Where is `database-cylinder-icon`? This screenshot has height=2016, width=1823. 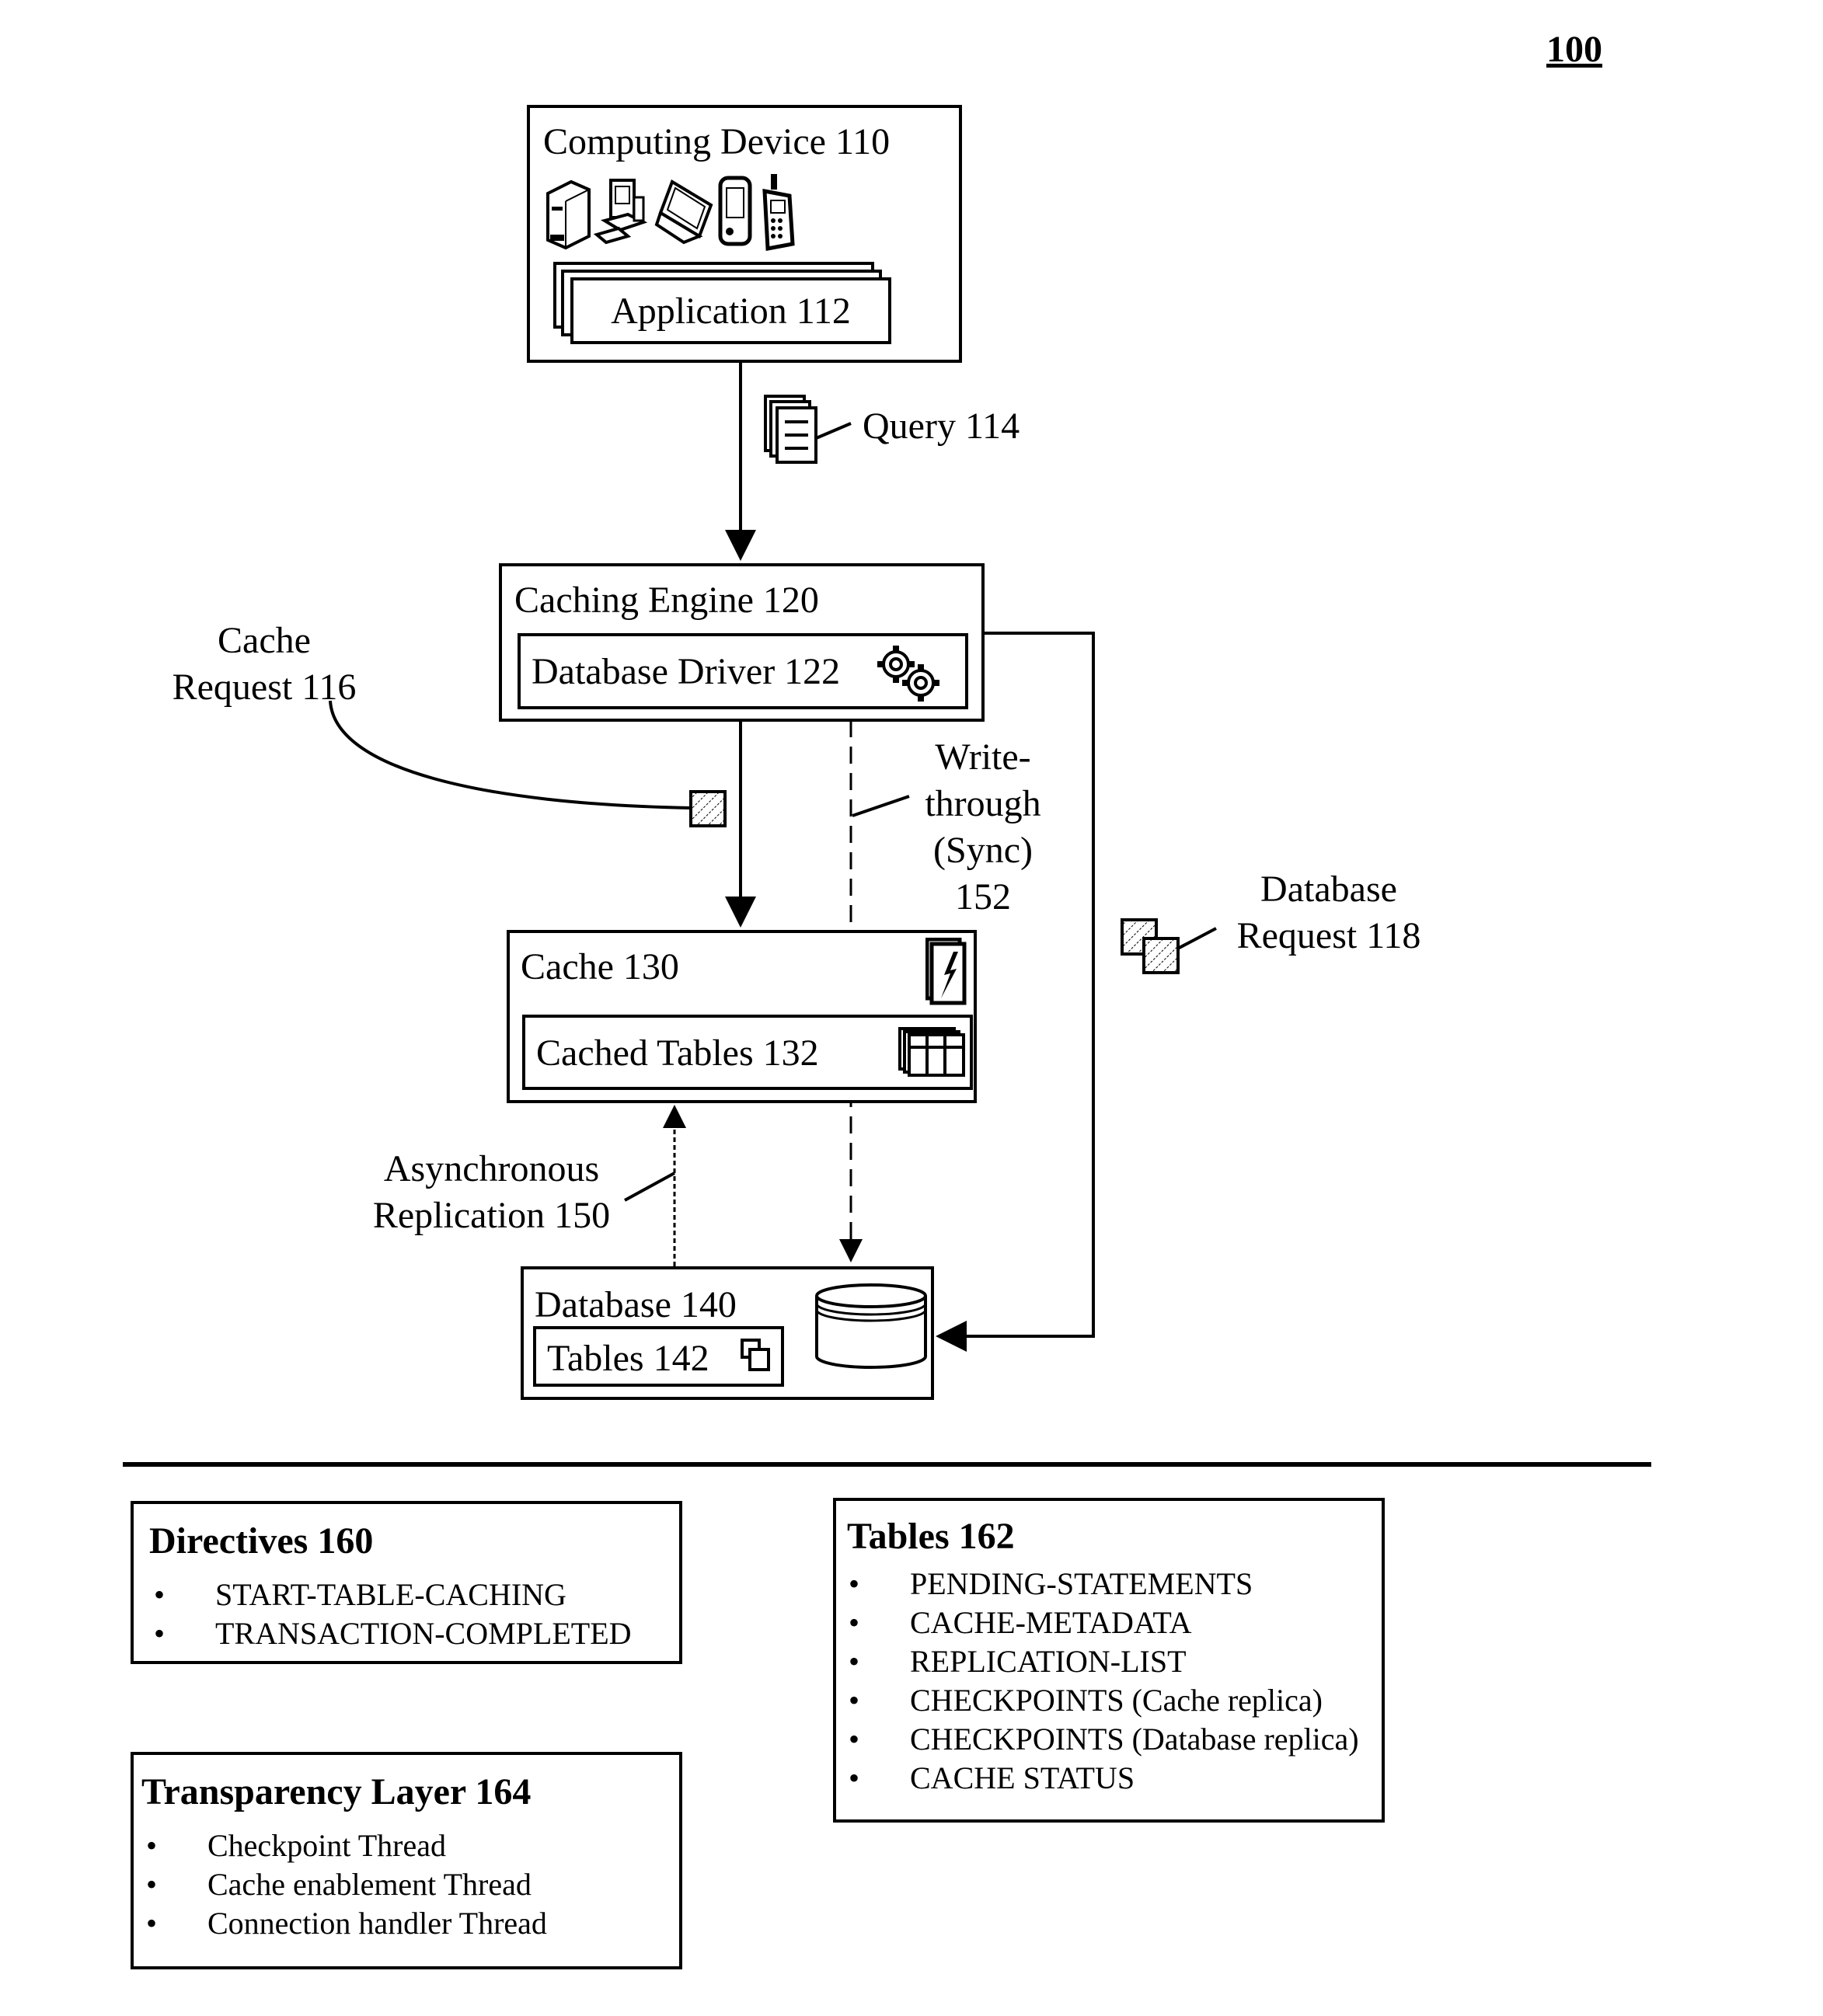 database-cylinder-icon is located at coordinates (871, 1326).